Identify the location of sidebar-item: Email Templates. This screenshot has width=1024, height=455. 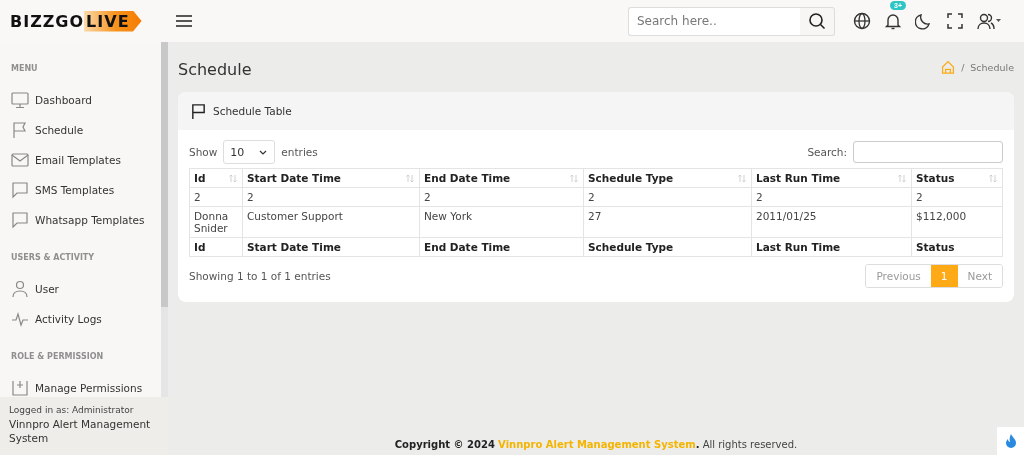
(86, 160).